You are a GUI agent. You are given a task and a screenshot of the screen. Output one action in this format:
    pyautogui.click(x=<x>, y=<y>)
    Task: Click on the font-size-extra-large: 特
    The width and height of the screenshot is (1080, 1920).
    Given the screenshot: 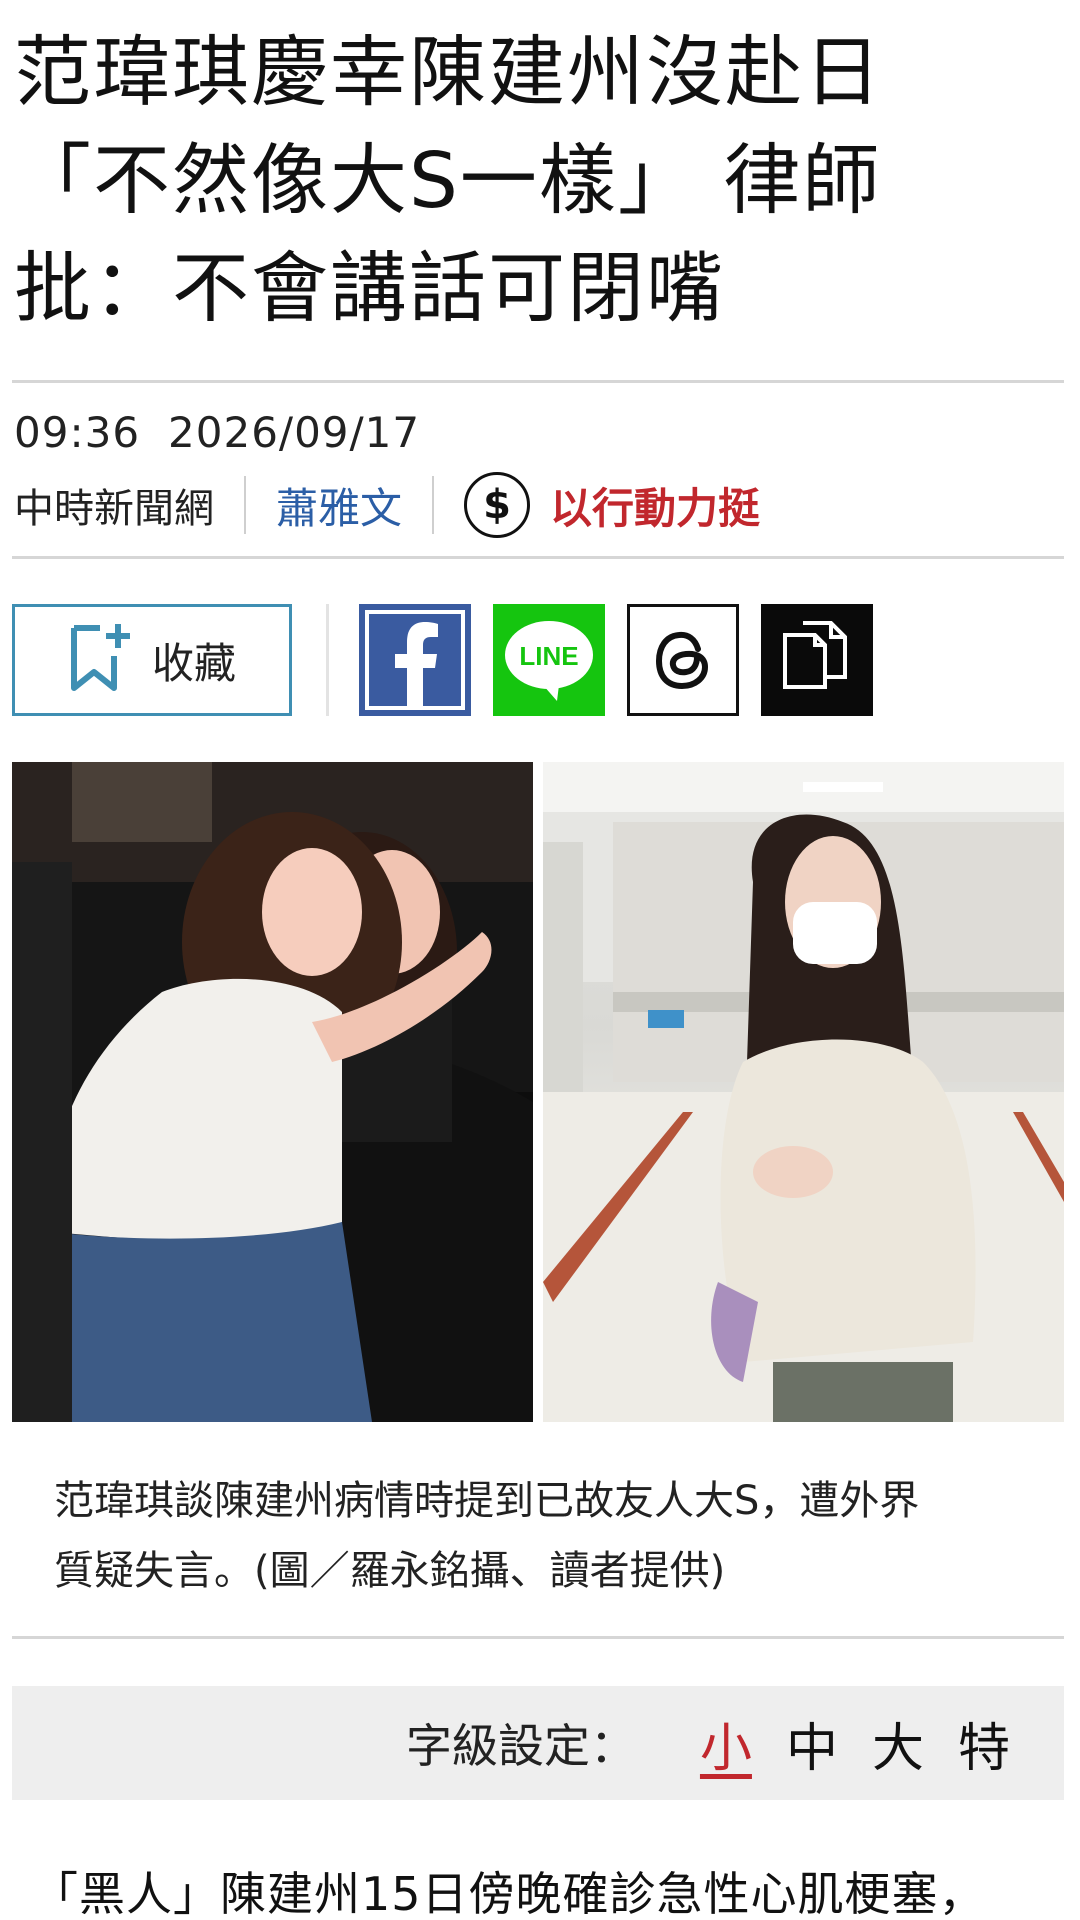 What is the action you would take?
    pyautogui.click(x=984, y=1743)
    